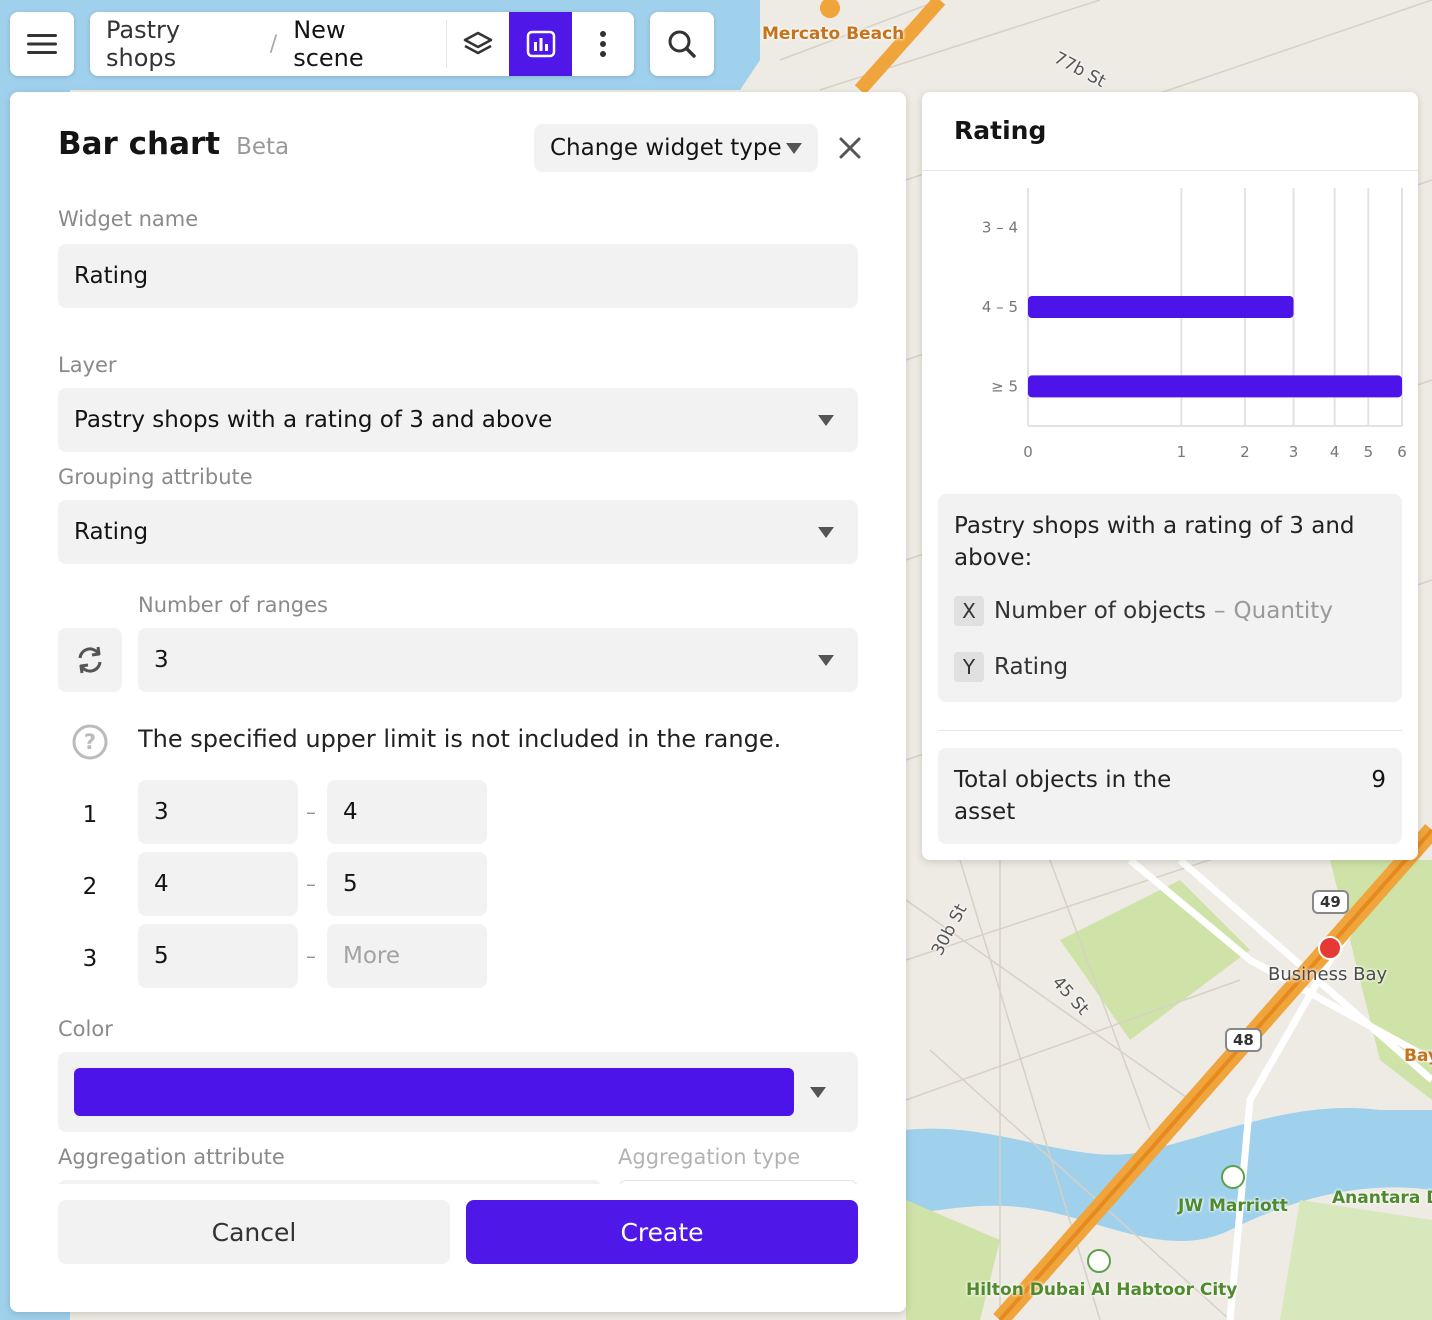  I want to click on map-poi-label: Anantara D, so click(1382, 1198).